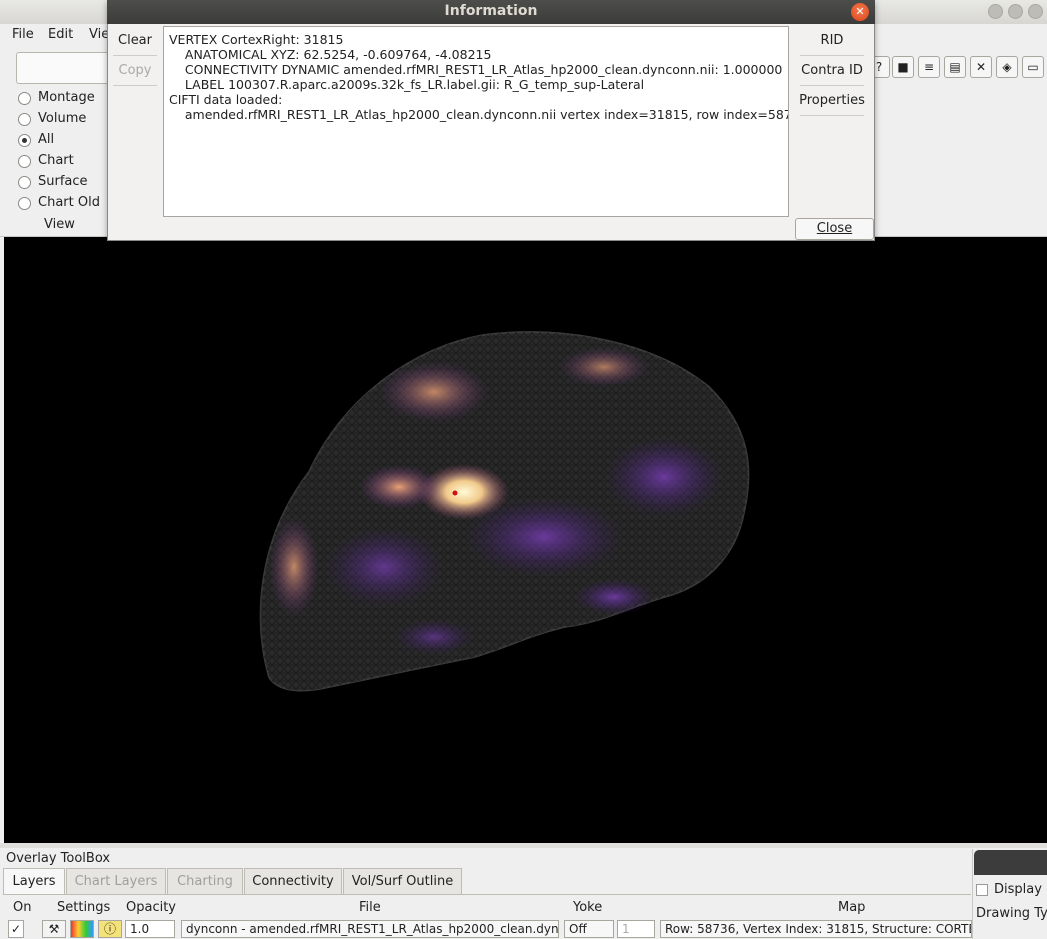 The image size is (1047, 939). I want to click on clear-button: Clear, so click(135, 40).